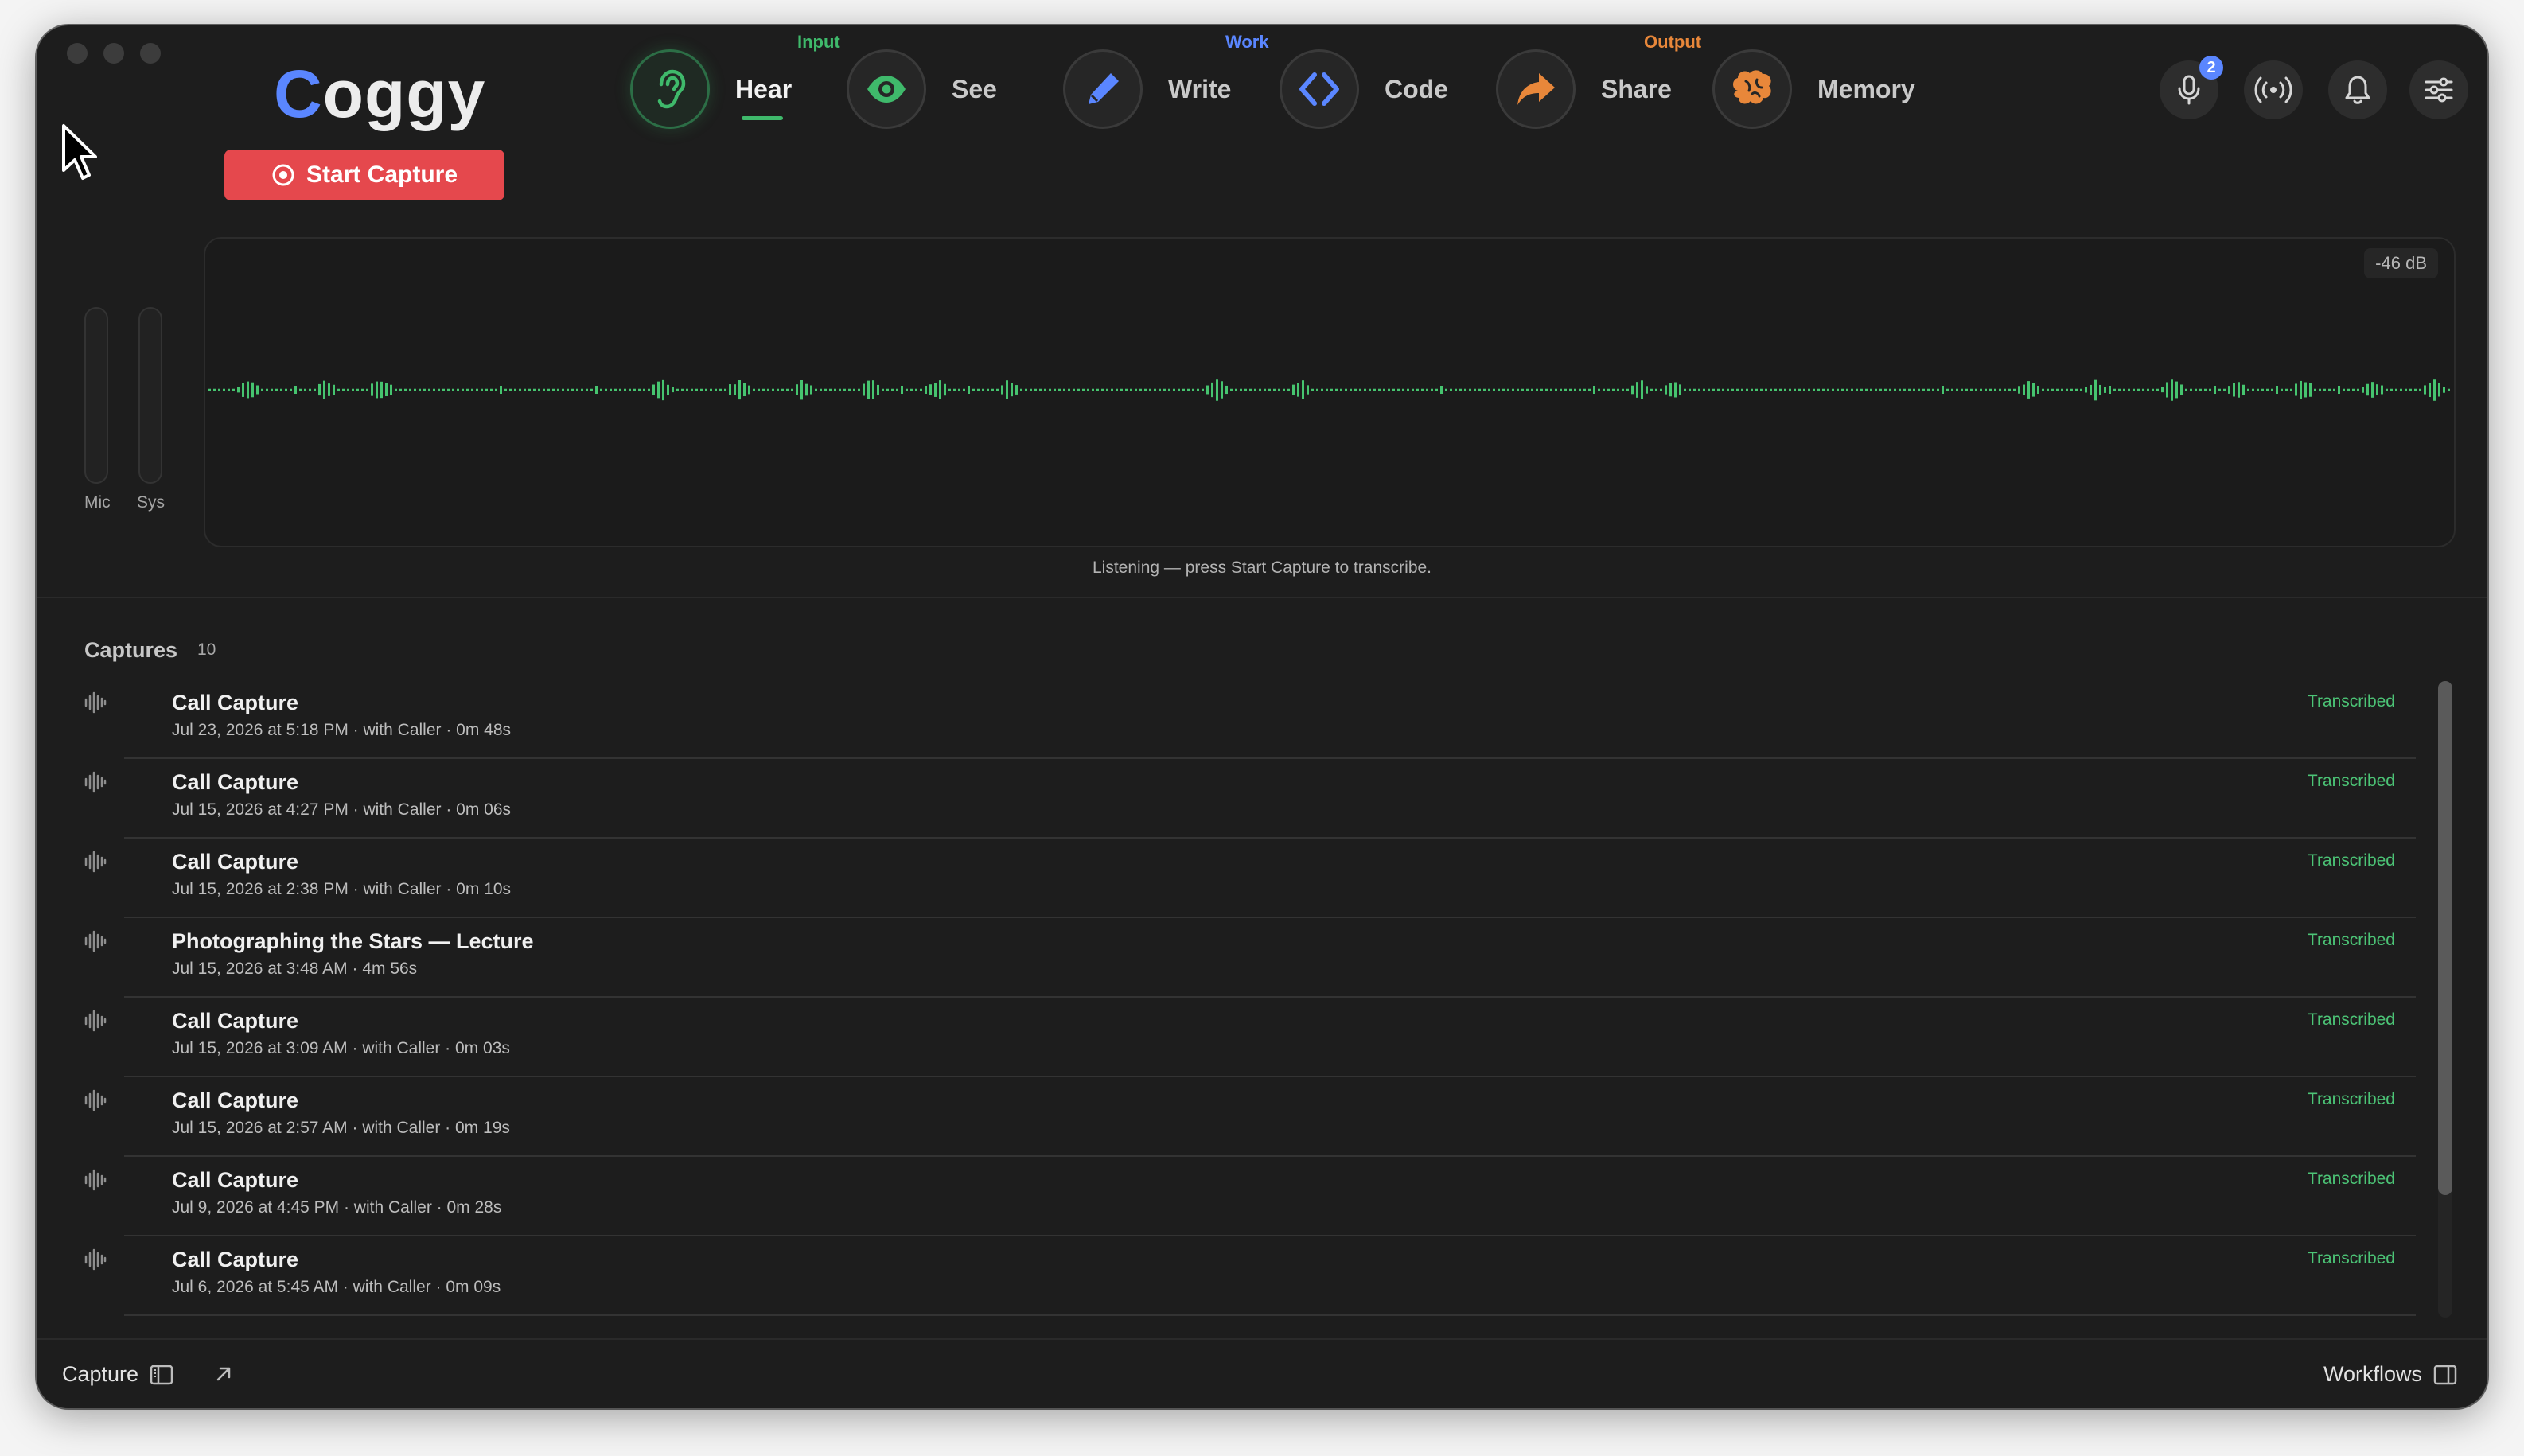 The height and width of the screenshot is (1456, 2524). What do you see at coordinates (223, 1374) in the screenshot?
I see `open-external-arrow-icon` at bounding box center [223, 1374].